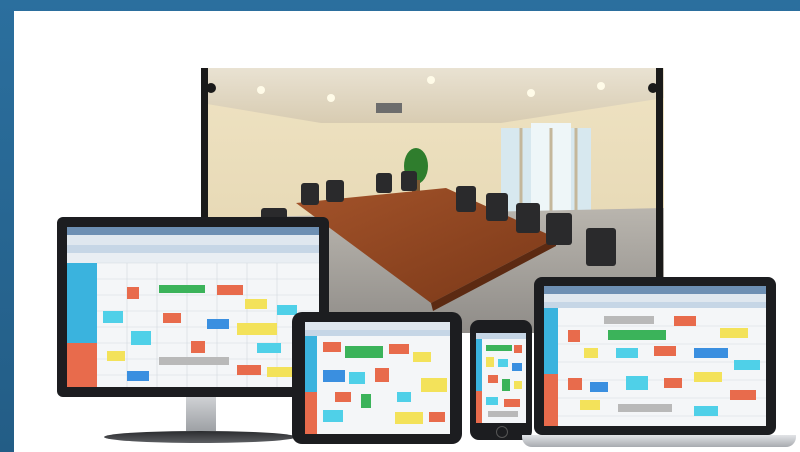 This screenshot has width=800, height=452. What do you see at coordinates (655, 356) in the screenshot?
I see `laptop-scheduler-screen` at bounding box center [655, 356].